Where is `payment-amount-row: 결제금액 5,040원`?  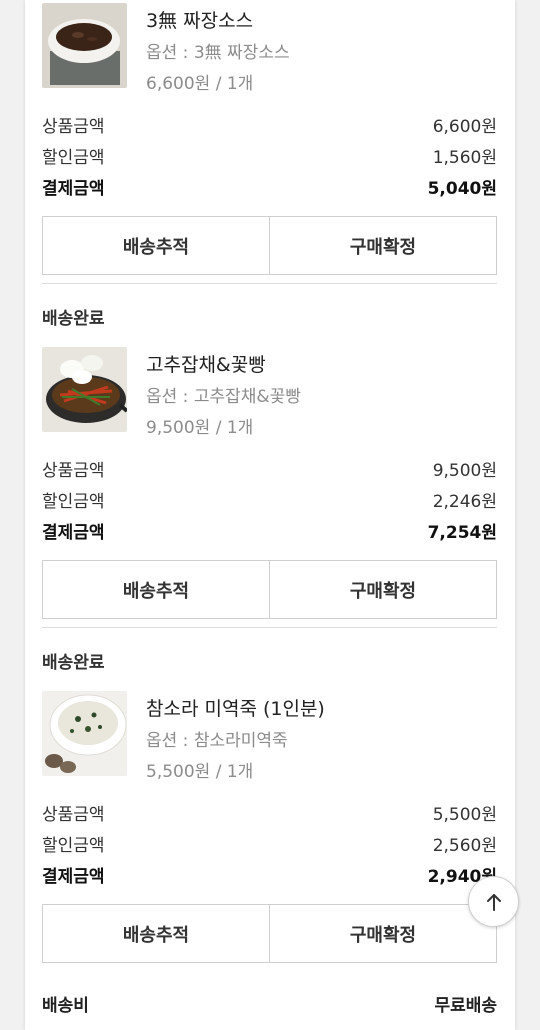 payment-amount-row: 결제금액 5,040원 is located at coordinates (269, 186).